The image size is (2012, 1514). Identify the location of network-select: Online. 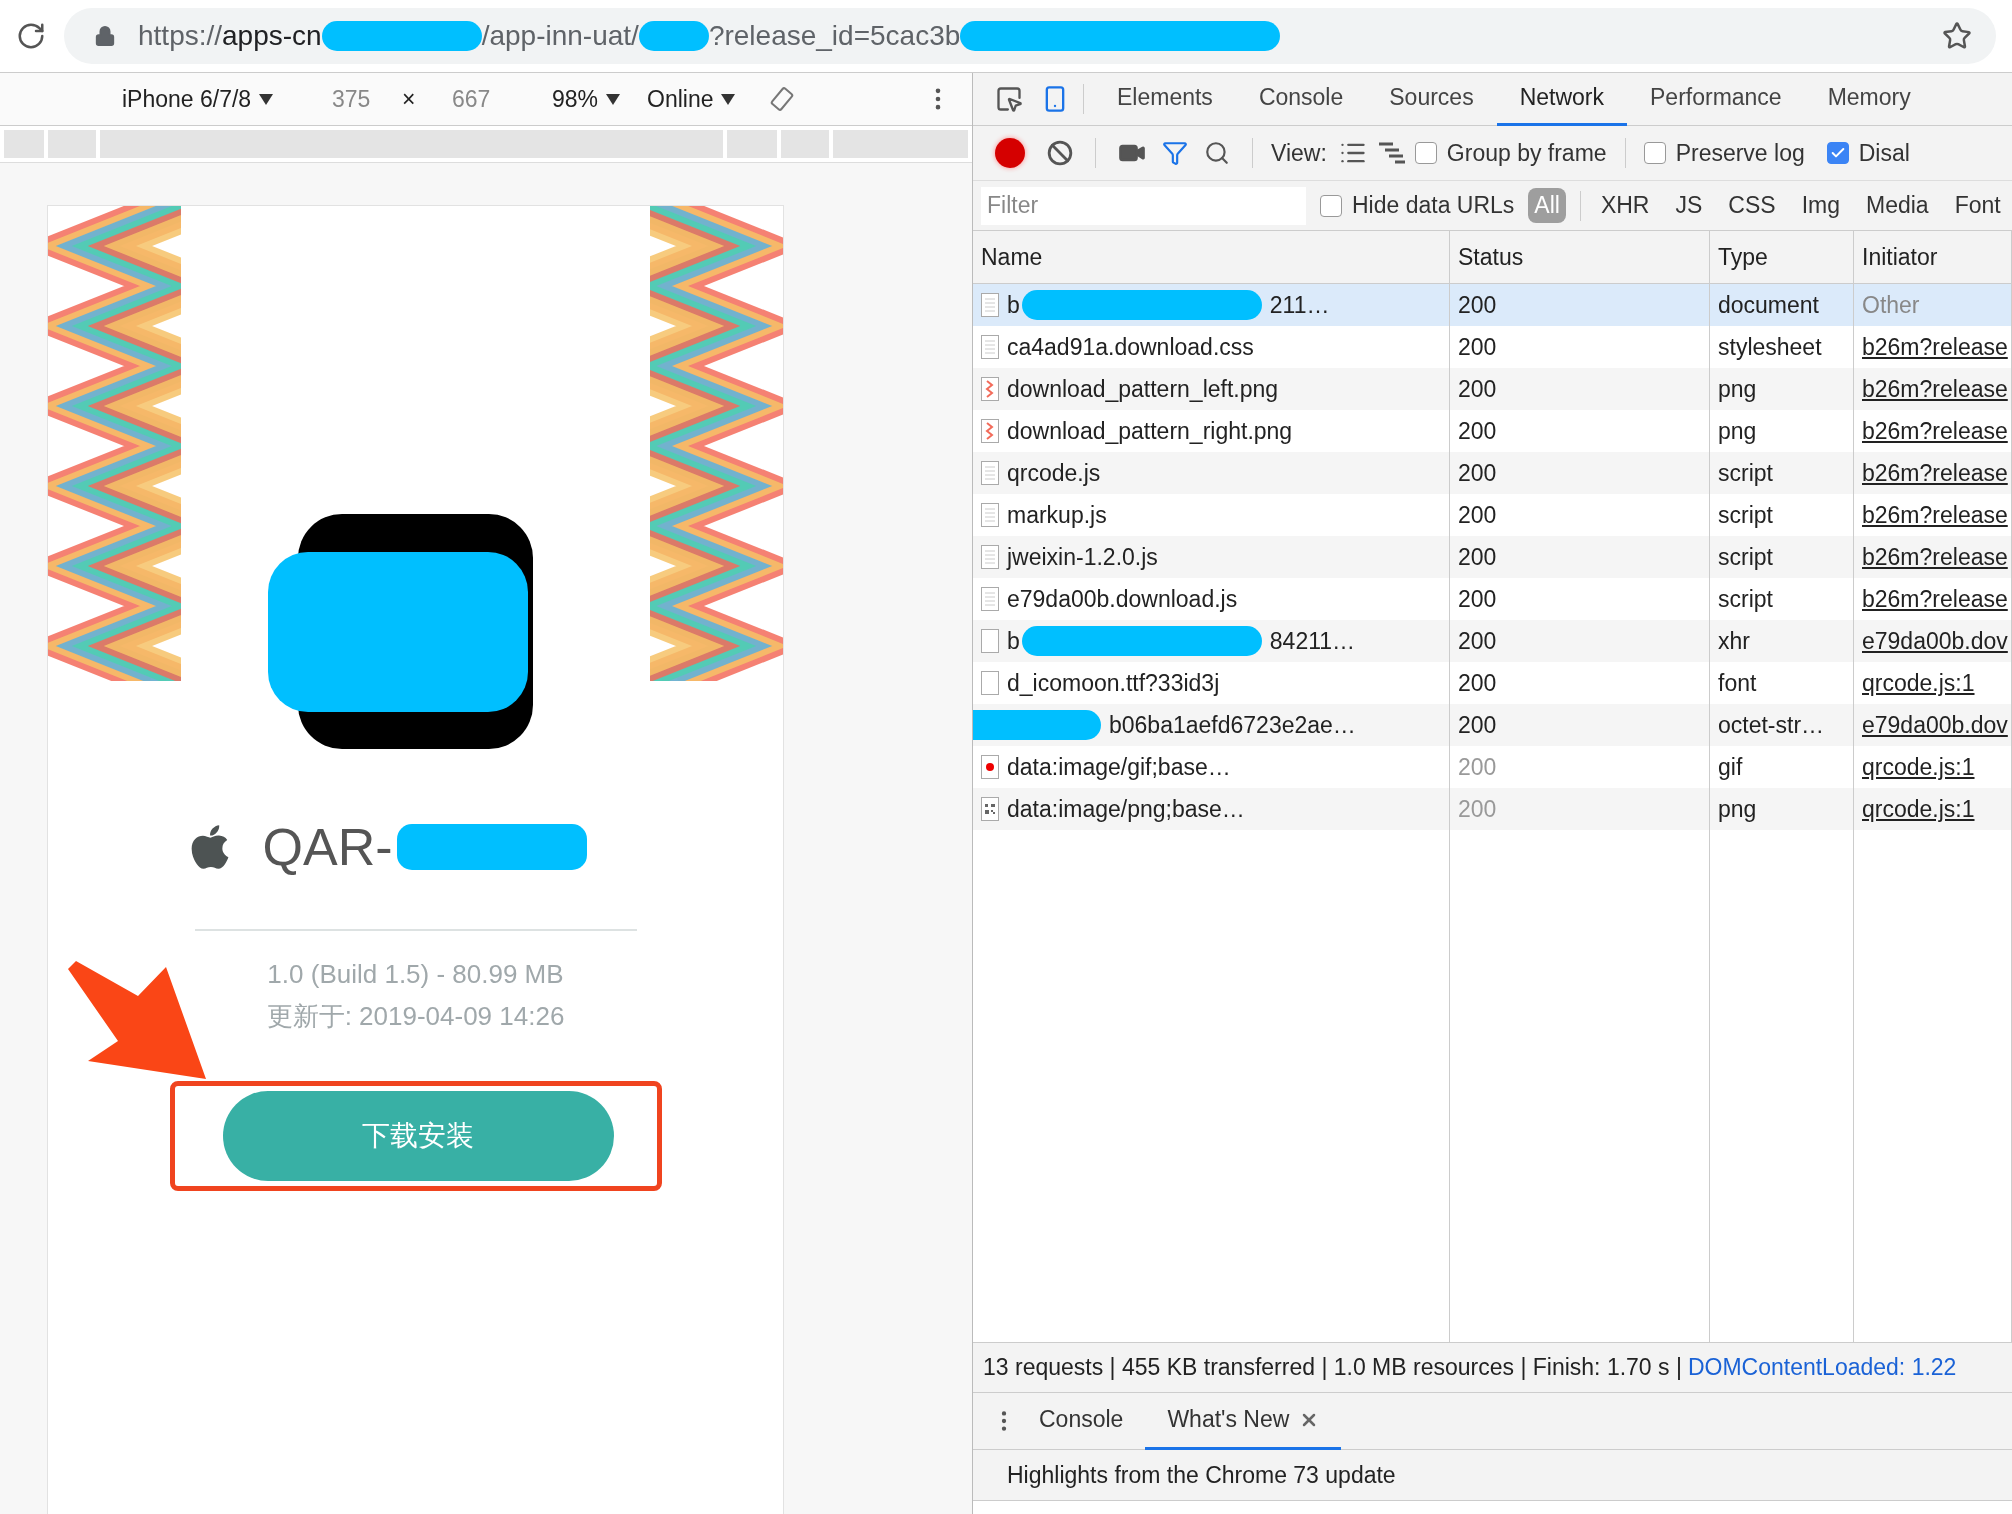
(707, 99).